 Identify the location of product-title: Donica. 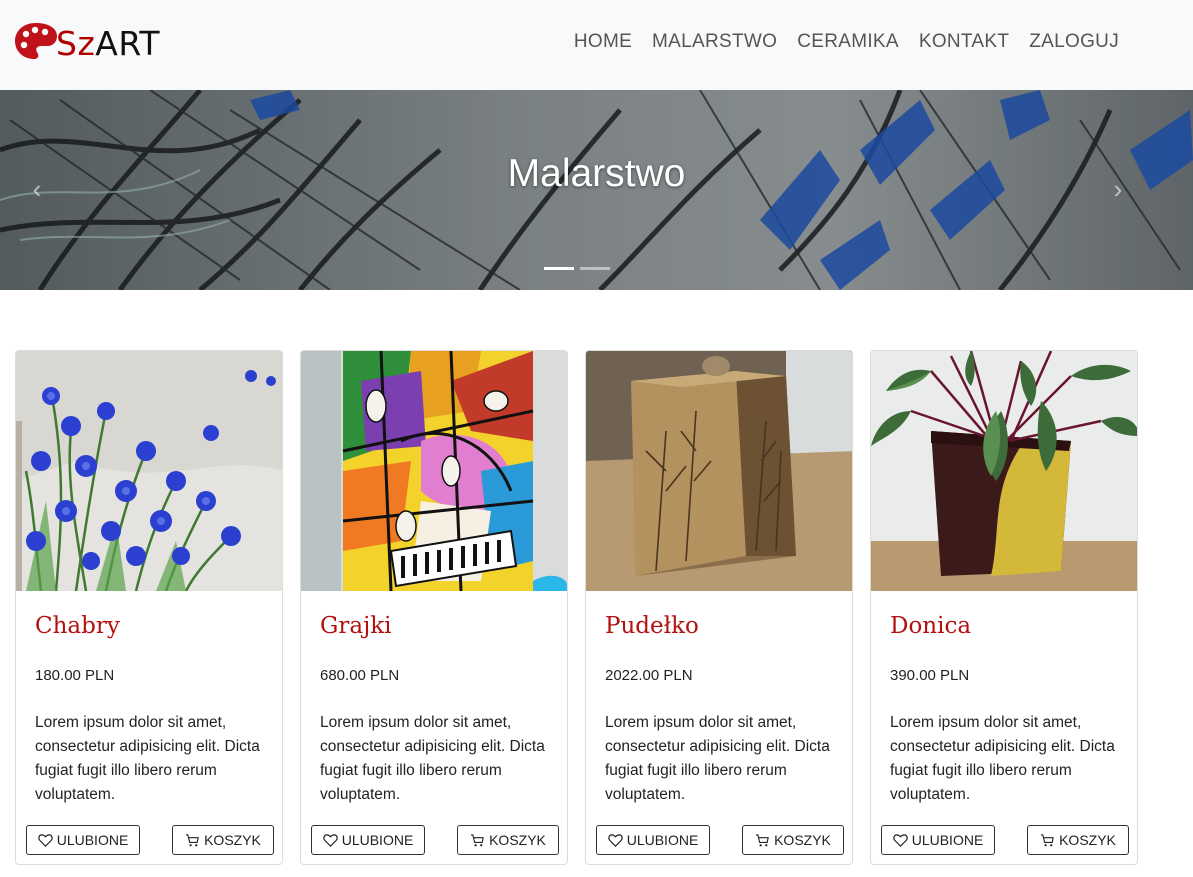
(930, 626).